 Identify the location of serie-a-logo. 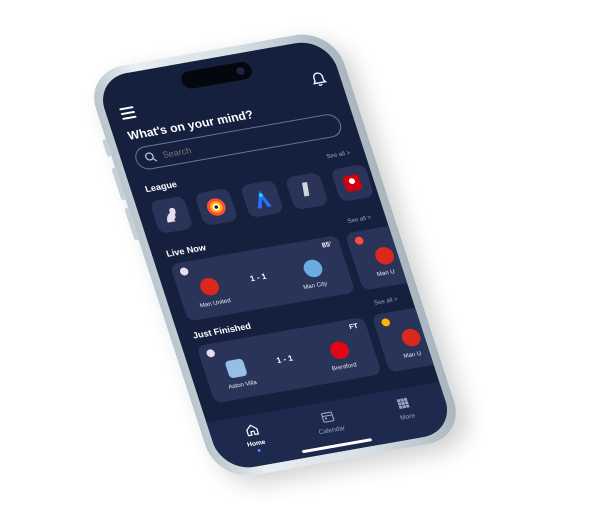
(264, 199).